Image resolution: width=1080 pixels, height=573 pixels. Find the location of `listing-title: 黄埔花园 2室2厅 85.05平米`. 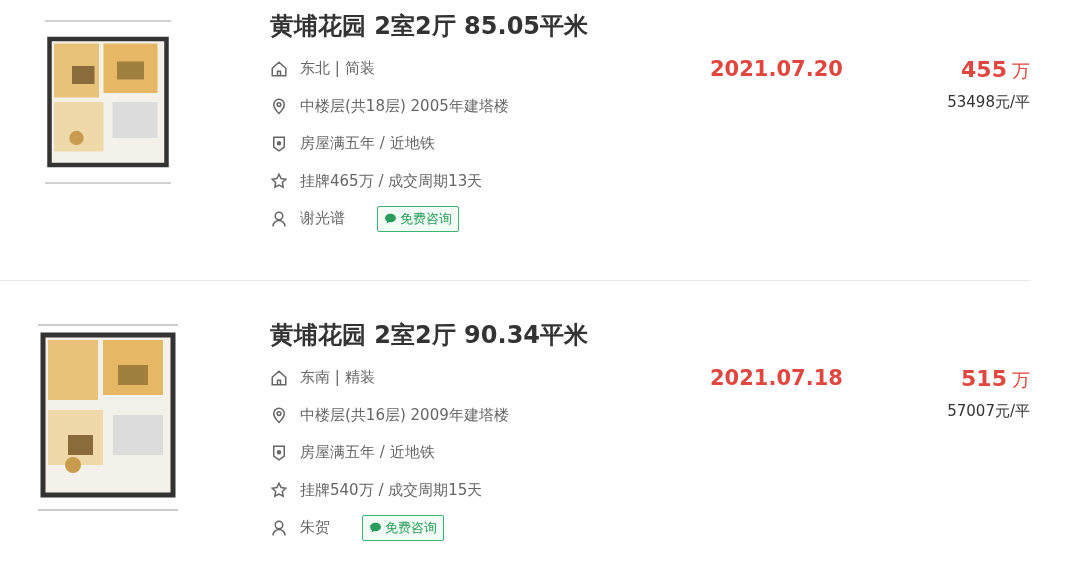

listing-title: 黄埔花园 2室2厅 85.05平米 is located at coordinates (490, 26).